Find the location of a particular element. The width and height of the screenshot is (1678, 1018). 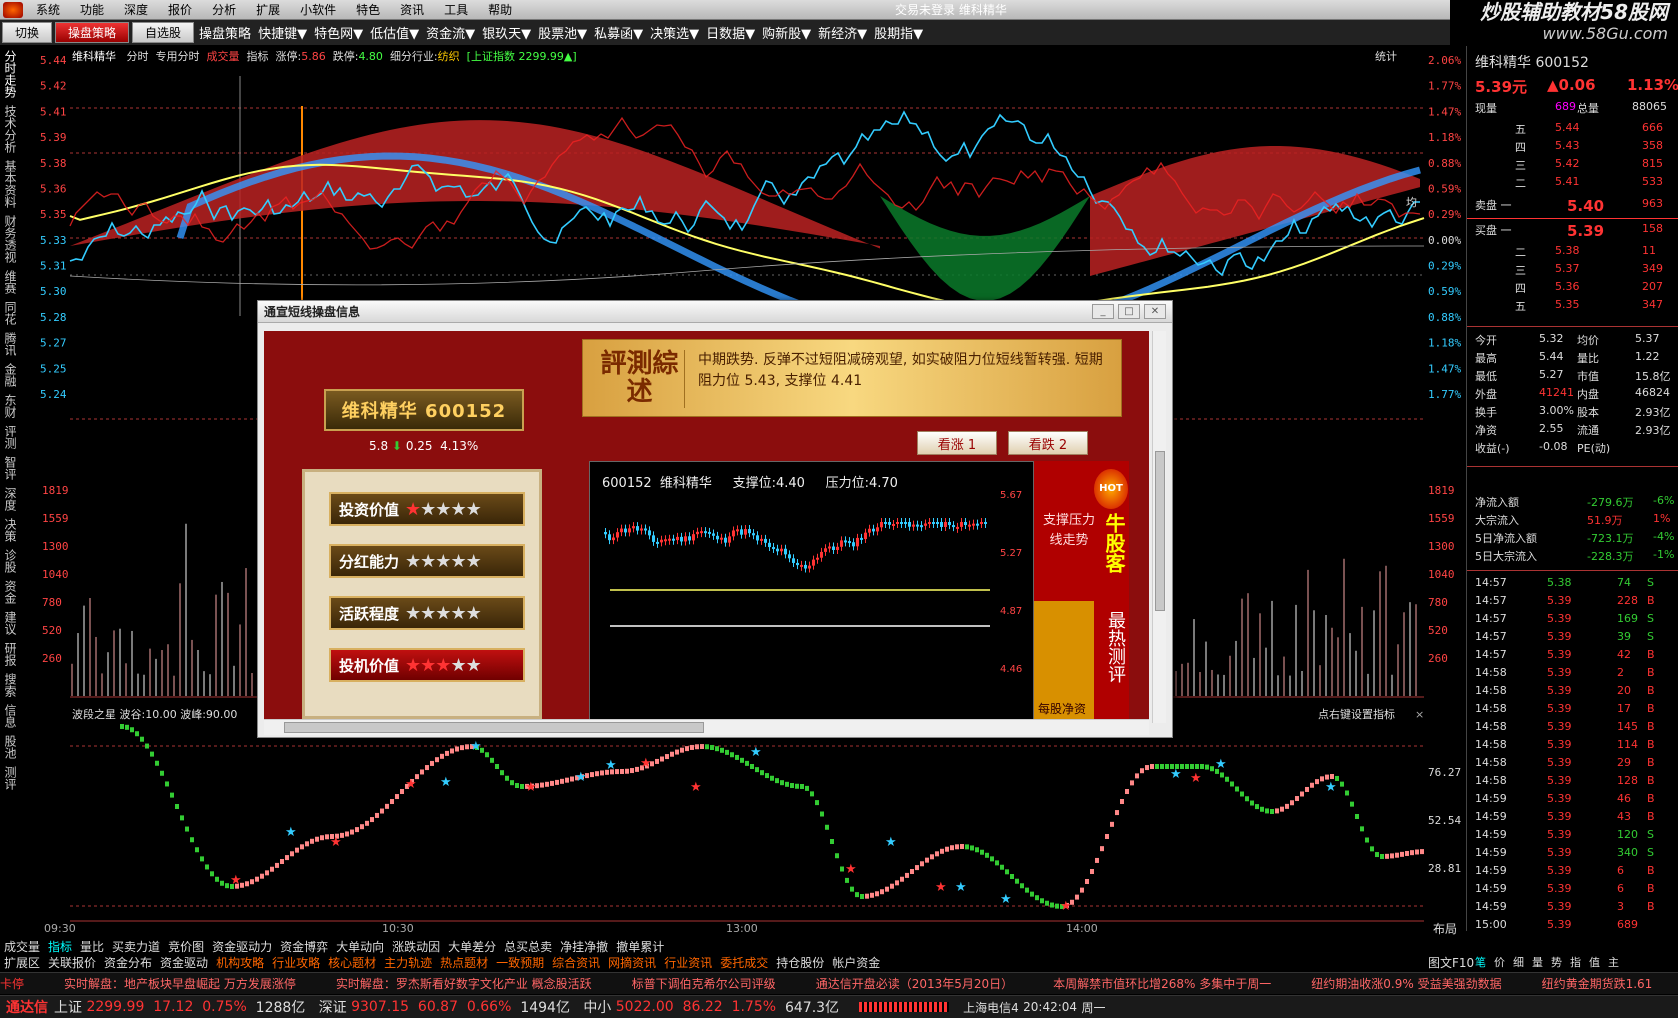

mini-candle is located at coordinates (869, 530).